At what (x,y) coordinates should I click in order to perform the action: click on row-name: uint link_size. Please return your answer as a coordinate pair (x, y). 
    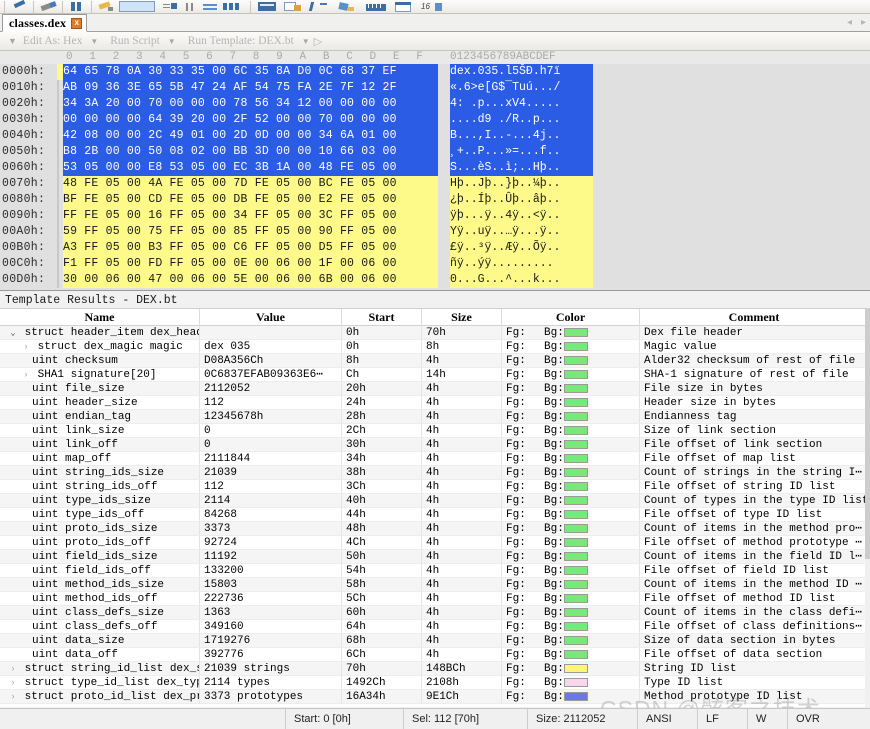
    Looking at the image, I should click on (100, 430).